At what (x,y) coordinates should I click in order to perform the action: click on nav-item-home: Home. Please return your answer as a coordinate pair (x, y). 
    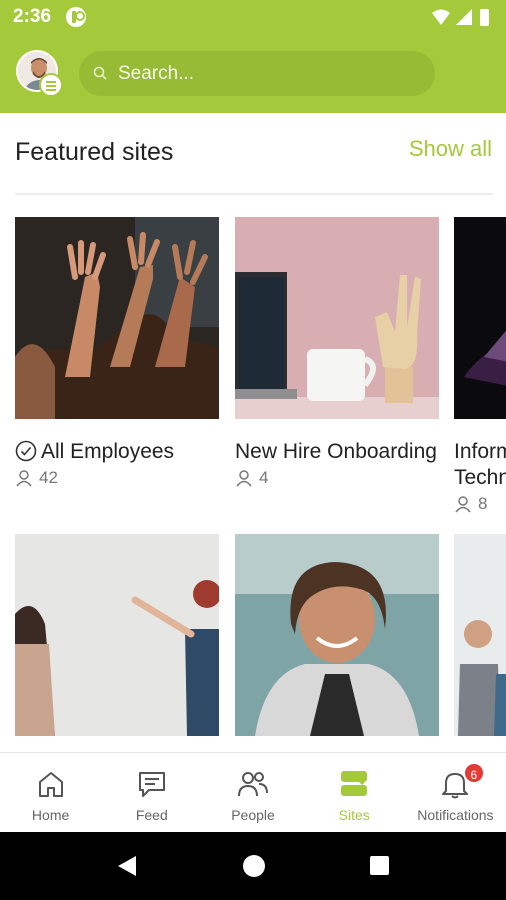
    Looking at the image, I should click on (50, 792).